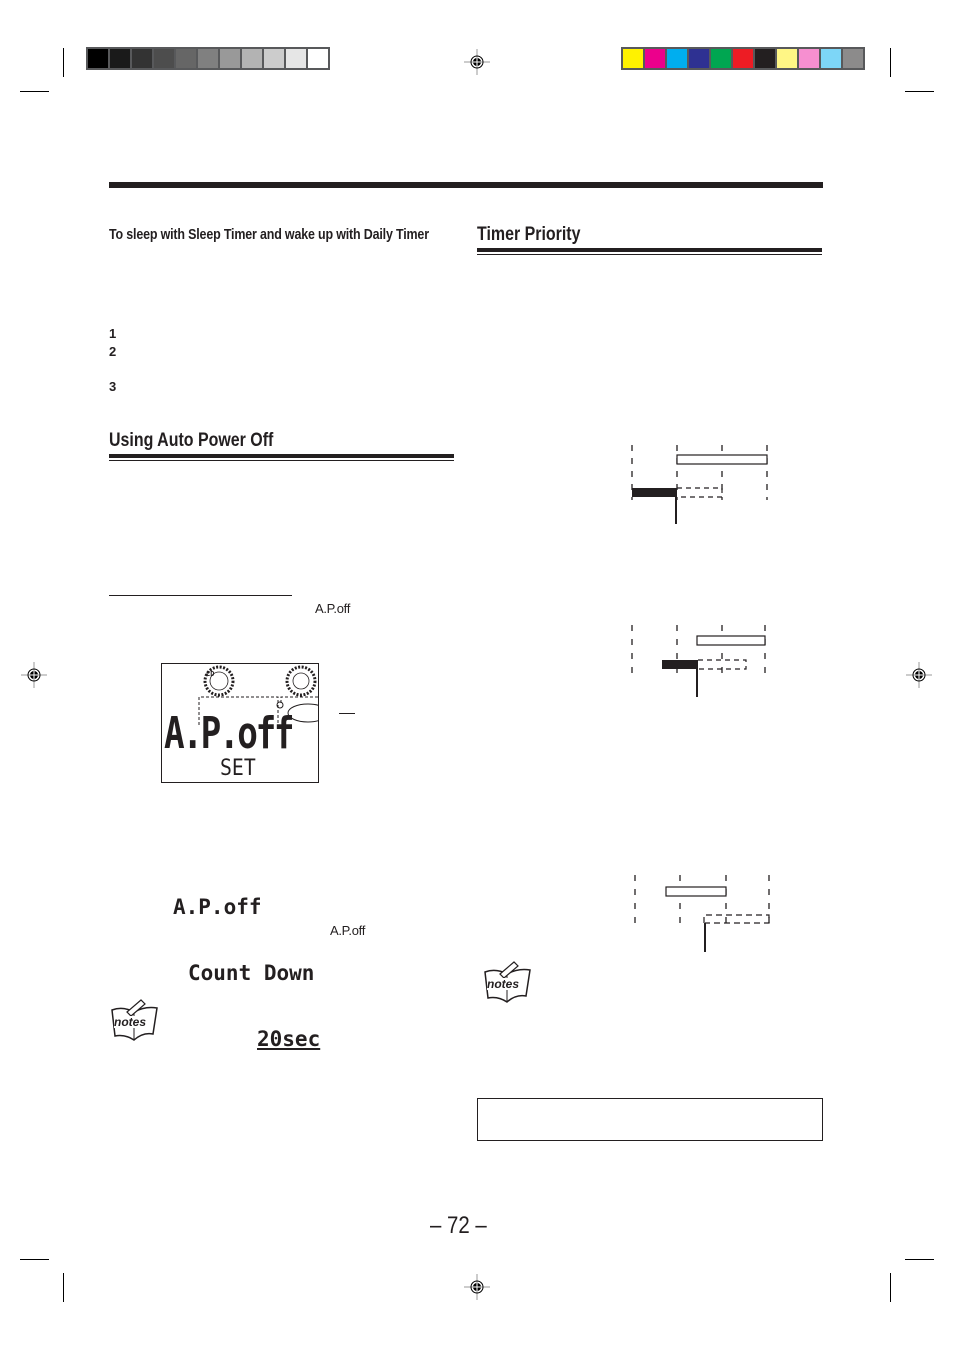 Image resolution: width=954 pixels, height=1351 pixels. I want to click on section-title-auto-power-off: Using Auto Power Off, so click(191, 440).